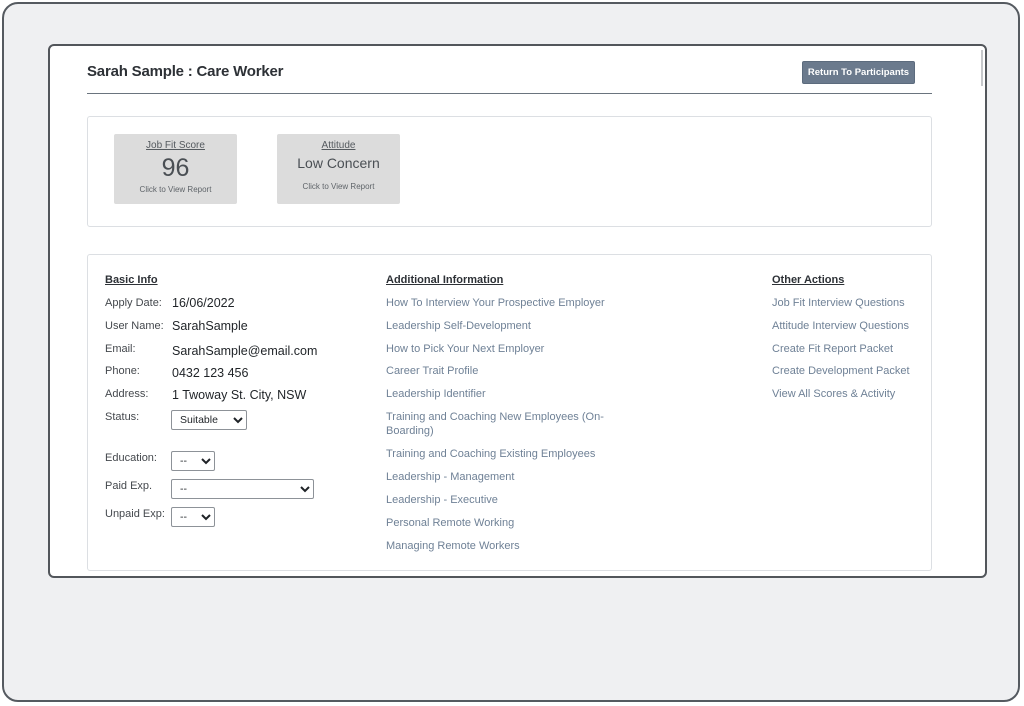 Image resolution: width=1024 pixels, height=706 pixels. Describe the element at coordinates (436, 394) in the screenshot. I see `link-leadership-identifier: Leadership Identifier` at that location.